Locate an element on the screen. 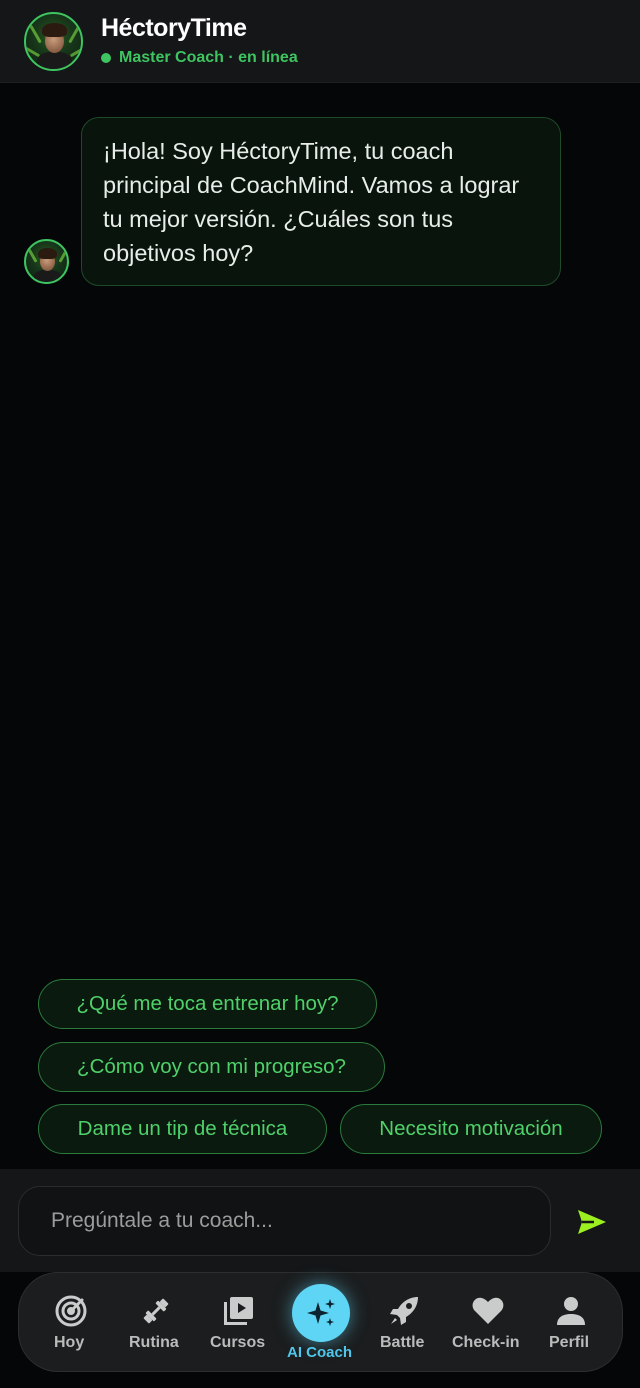 The image size is (640, 1388). nav-item-ai-coach: AI Coach is located at coordinates (321, 1323).